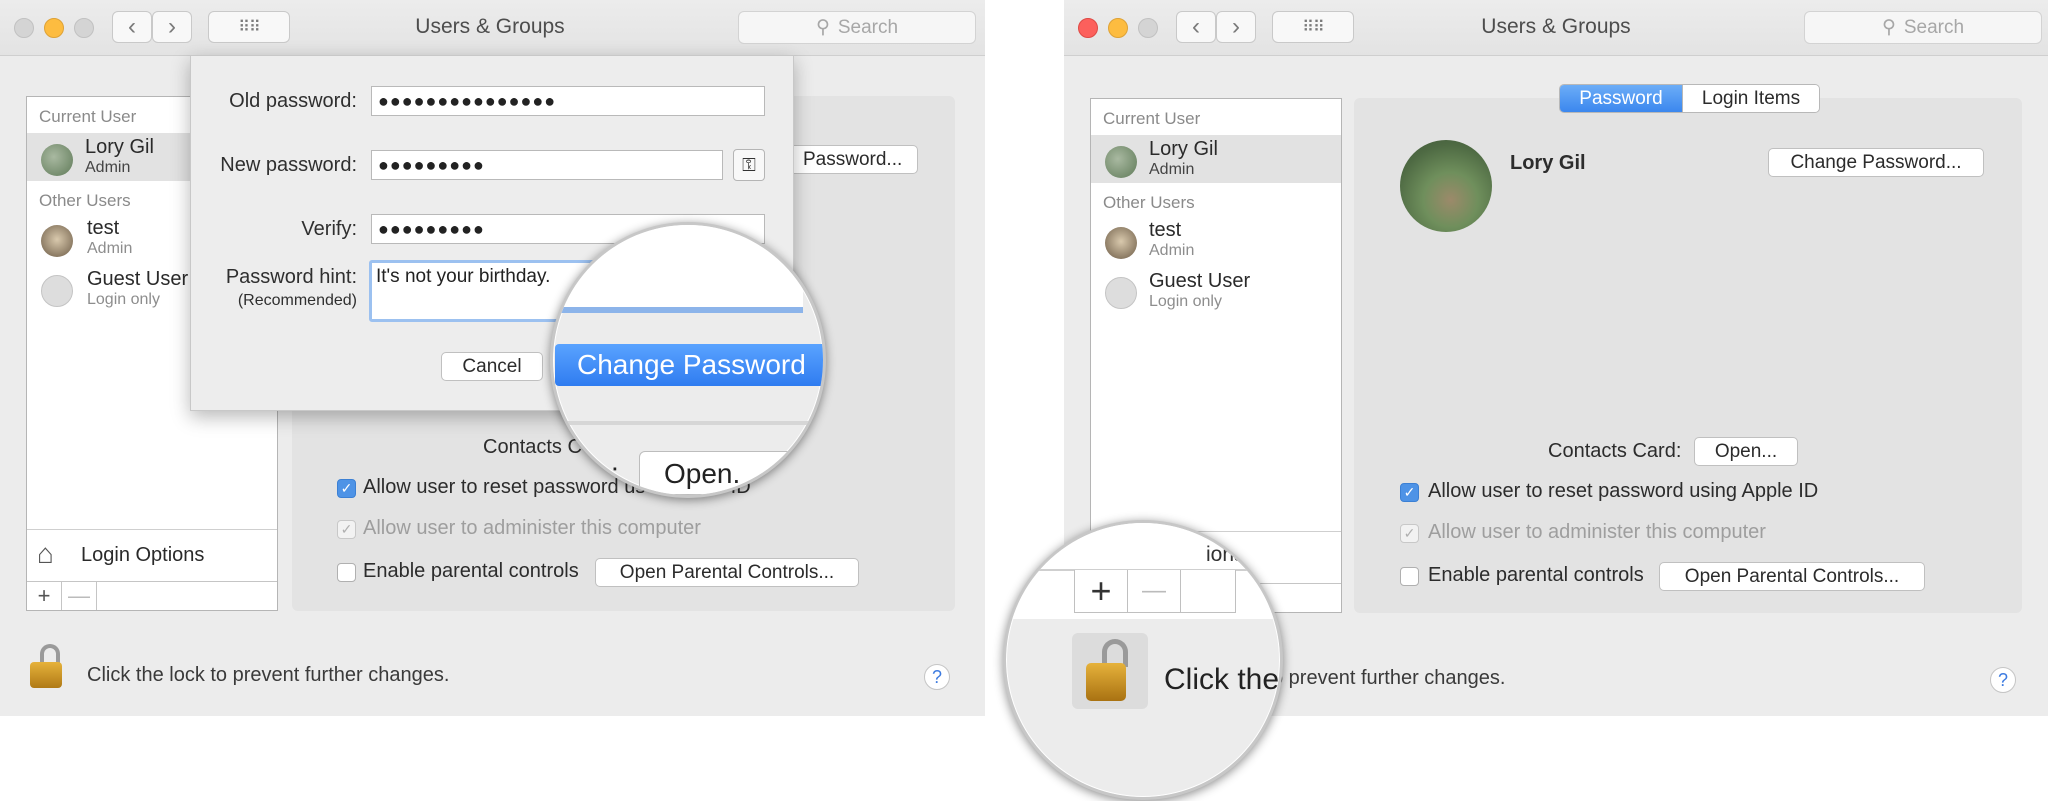 The image size is (2048, 801). Describe the element at coordinates (152, 595) in the screenshot. I see `add-remove-bar: + —` at that location.